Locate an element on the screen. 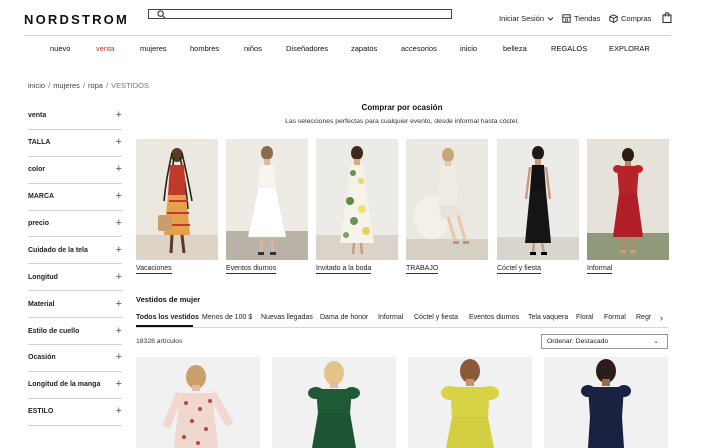 The height and width of the screenshot is (448, 711). search-input is located at coordinates (300, 14).